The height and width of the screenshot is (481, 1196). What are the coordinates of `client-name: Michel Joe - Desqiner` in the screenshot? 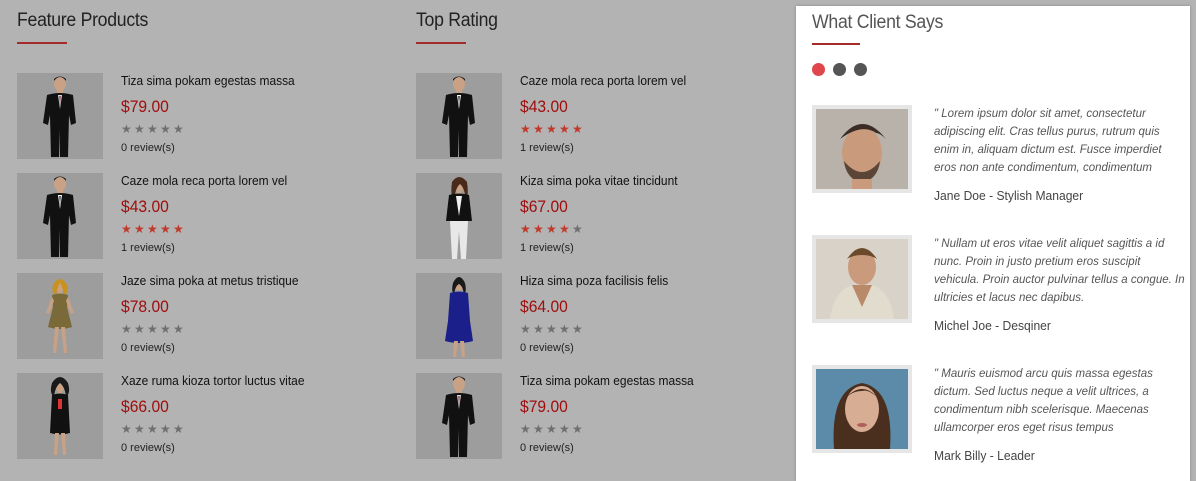 It's located at (992, 325).